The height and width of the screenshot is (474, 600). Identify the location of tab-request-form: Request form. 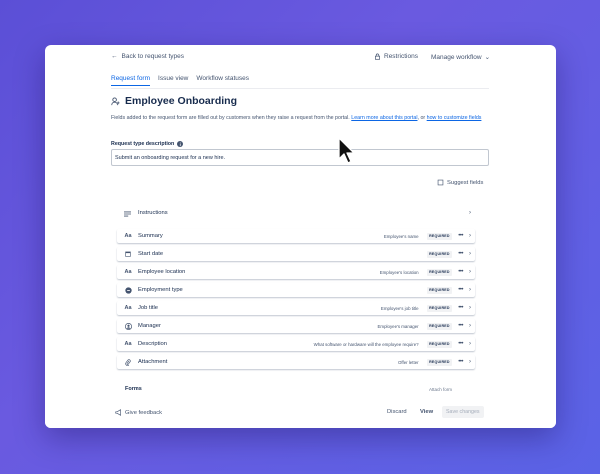
(131, 80).